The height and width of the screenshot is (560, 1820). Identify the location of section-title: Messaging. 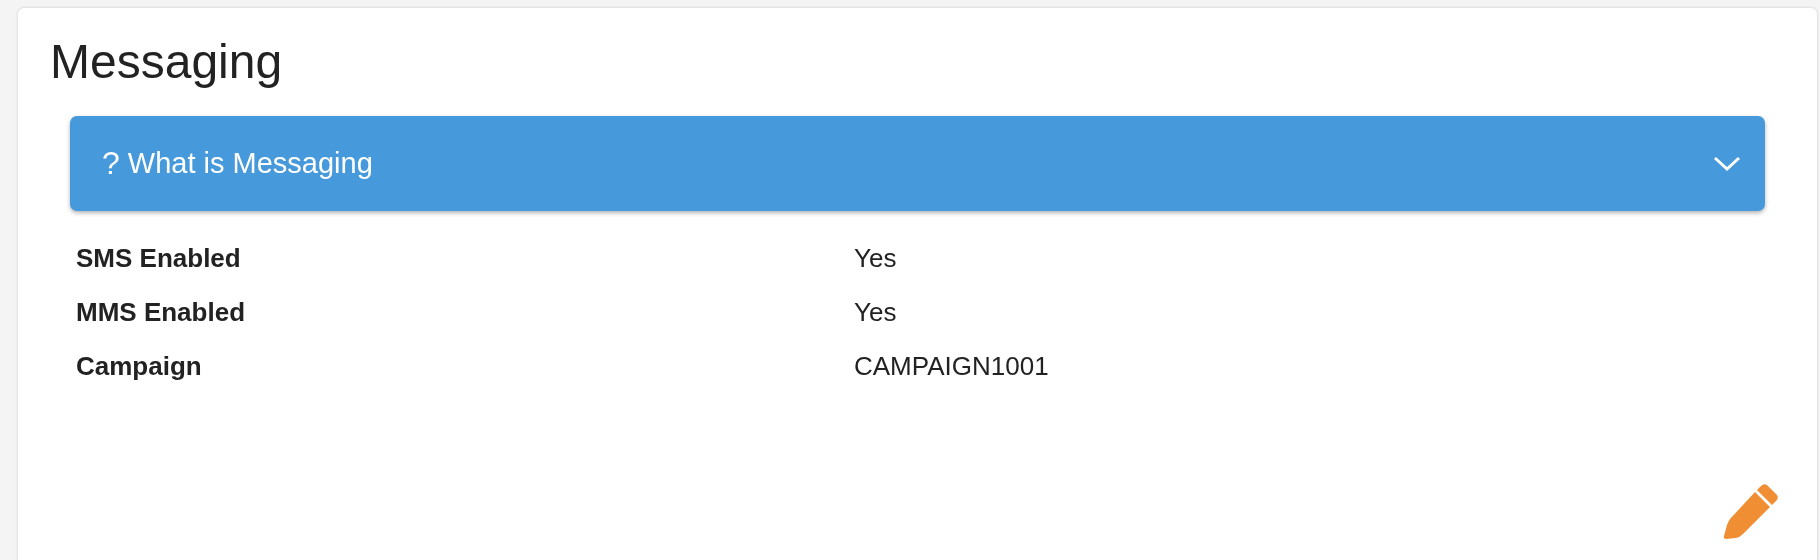
(167, 62).